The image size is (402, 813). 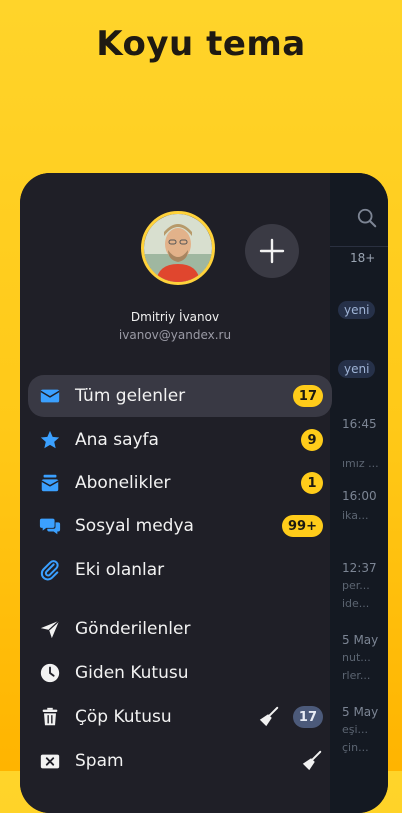 I want to click on mail-time: 16:00, so click(x=359, y=496).